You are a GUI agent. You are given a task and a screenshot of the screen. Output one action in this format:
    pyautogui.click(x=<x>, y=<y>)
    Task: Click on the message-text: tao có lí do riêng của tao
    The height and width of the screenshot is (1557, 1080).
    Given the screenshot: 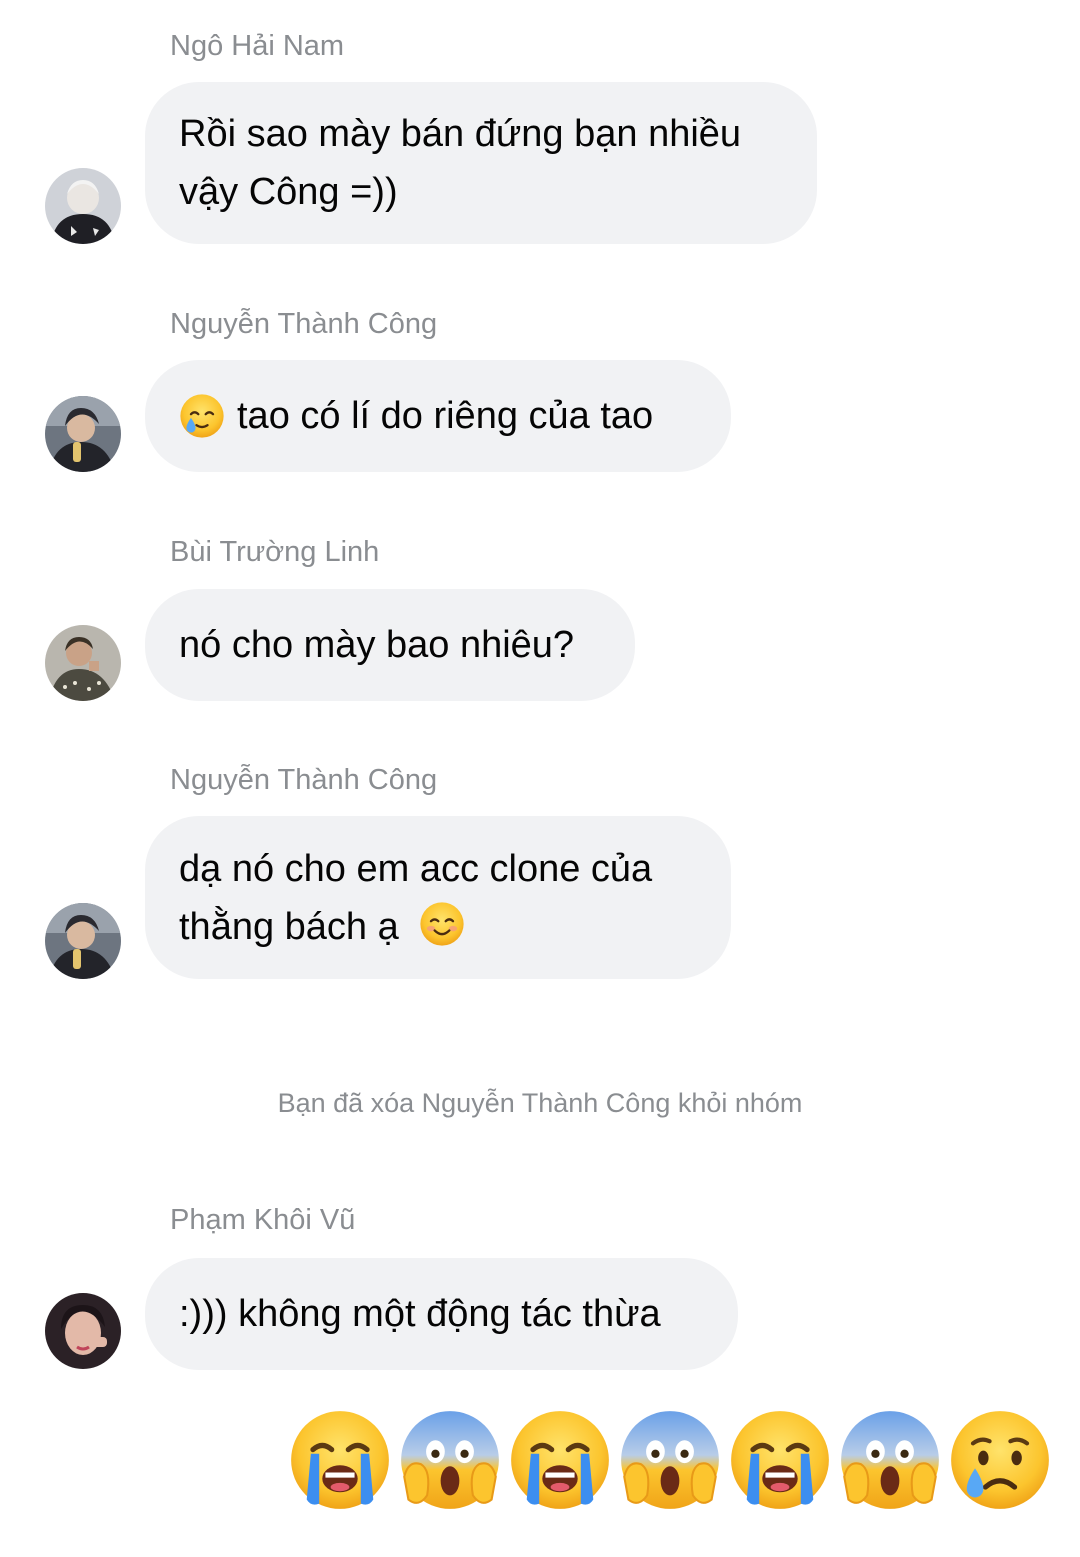 What is the action you would take?
    pyautogui.click(x=445, y=416)
    